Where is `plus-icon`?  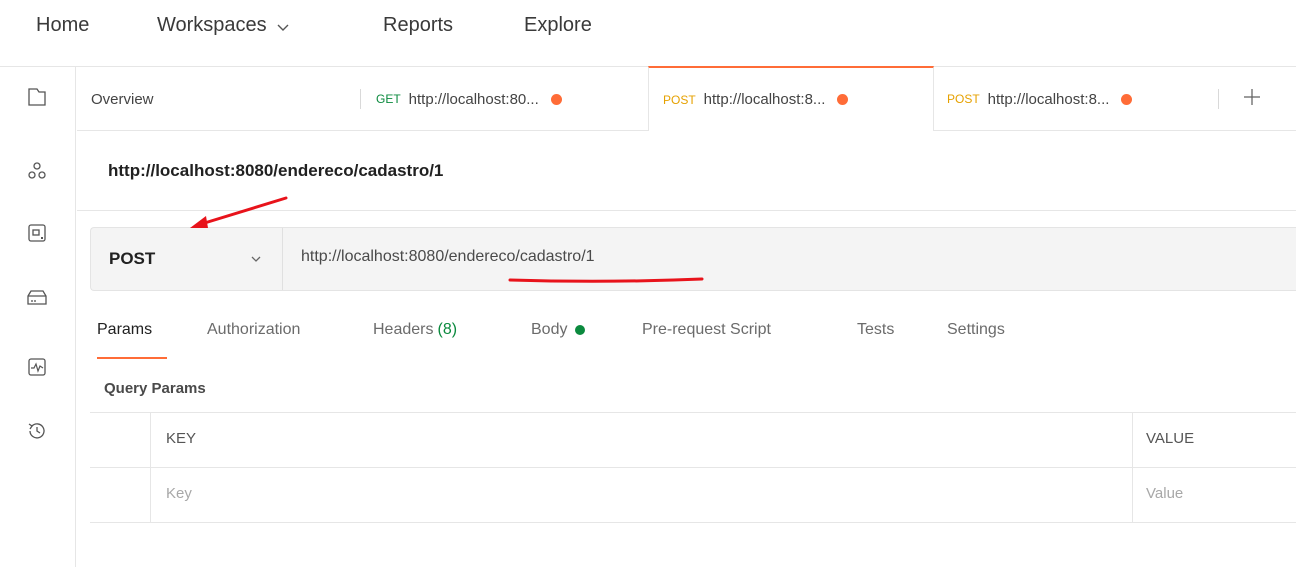
plus-icon is located at coordinates (1252, 97).